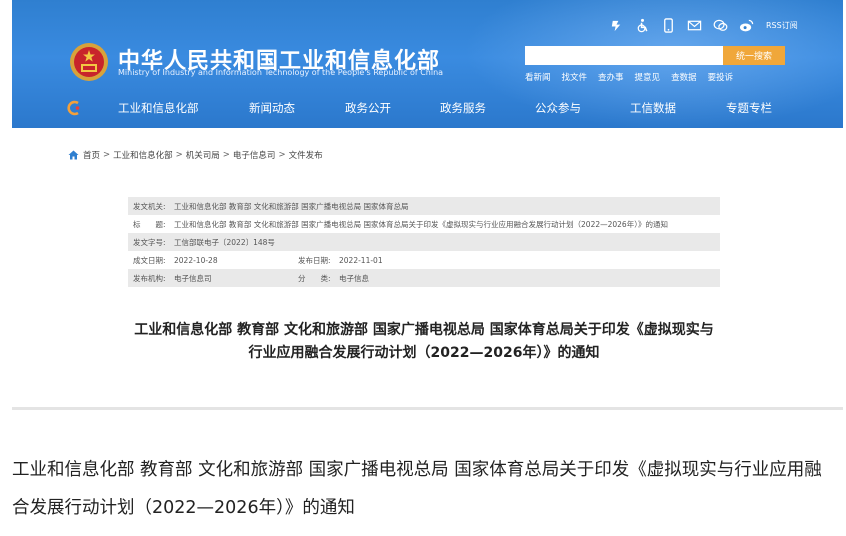 Image resolution: width=846 pixels, height=536 pixels. Describe the element at coordinates (749, 108) in the screenshot. I see `nav-item-topics: 专题专栏` at that location.